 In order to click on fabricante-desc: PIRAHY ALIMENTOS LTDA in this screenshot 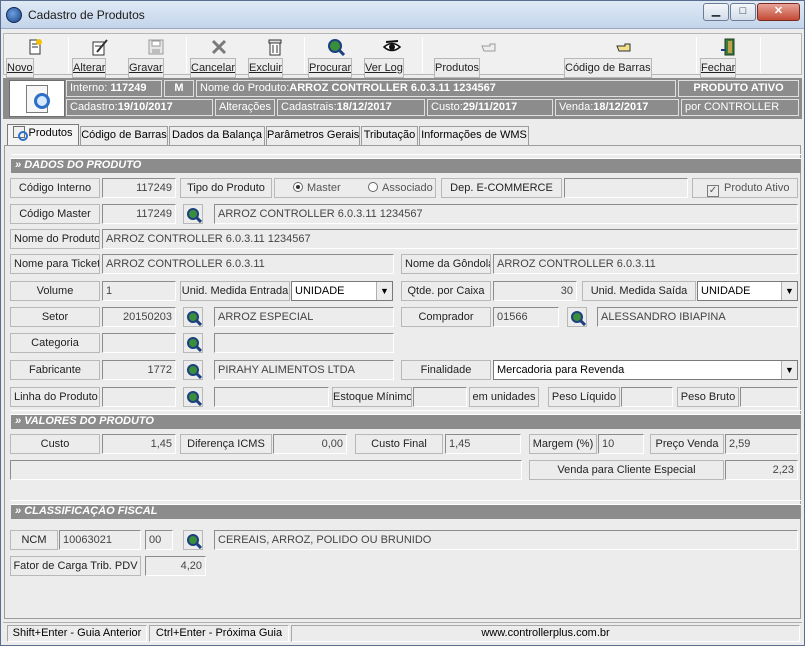, I will do `click(304, 370)`.